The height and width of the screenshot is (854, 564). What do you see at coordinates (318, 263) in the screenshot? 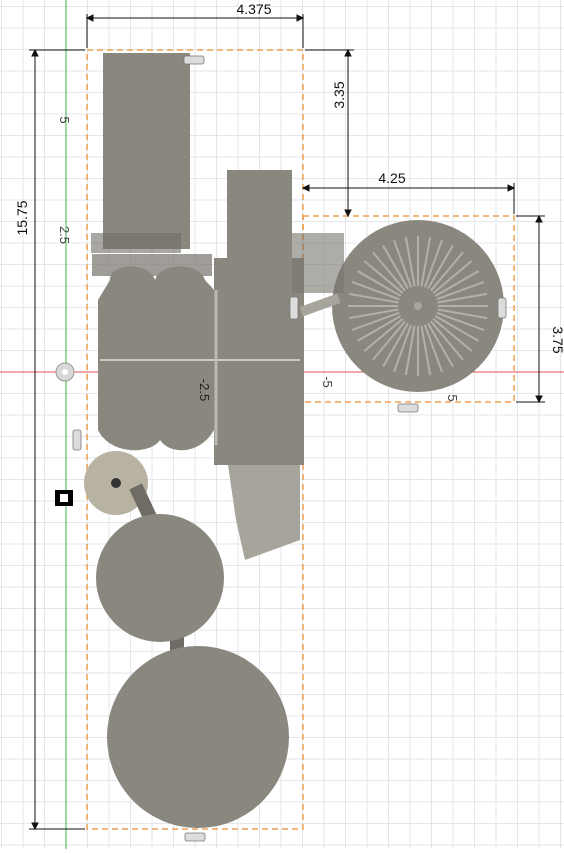
I see `disc-mesh` at bounding box center [318, 263].